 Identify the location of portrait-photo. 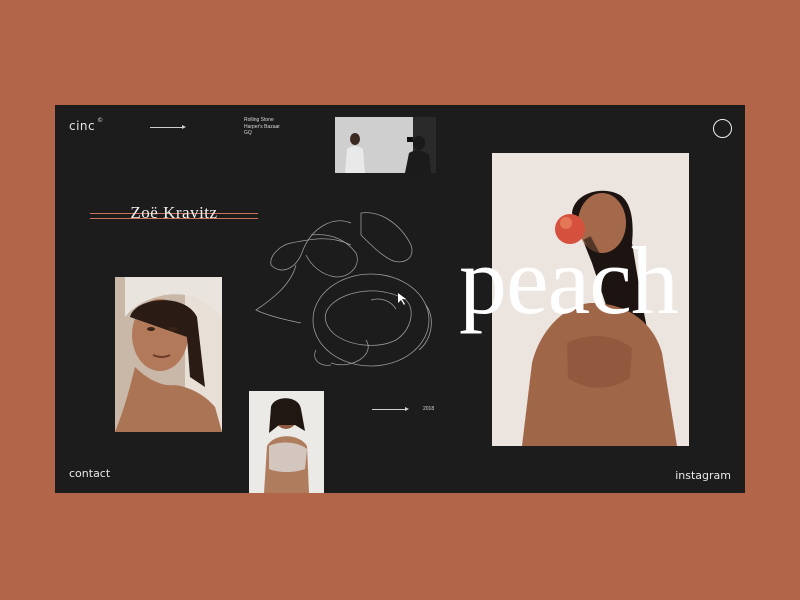
(168, 354).